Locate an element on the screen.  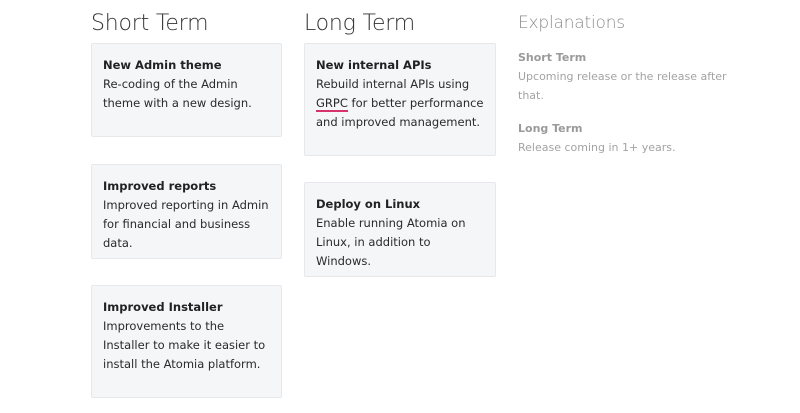
explanation-long-term: Long Term Release coming in 1+ years. is located at coordinates (633, 138).